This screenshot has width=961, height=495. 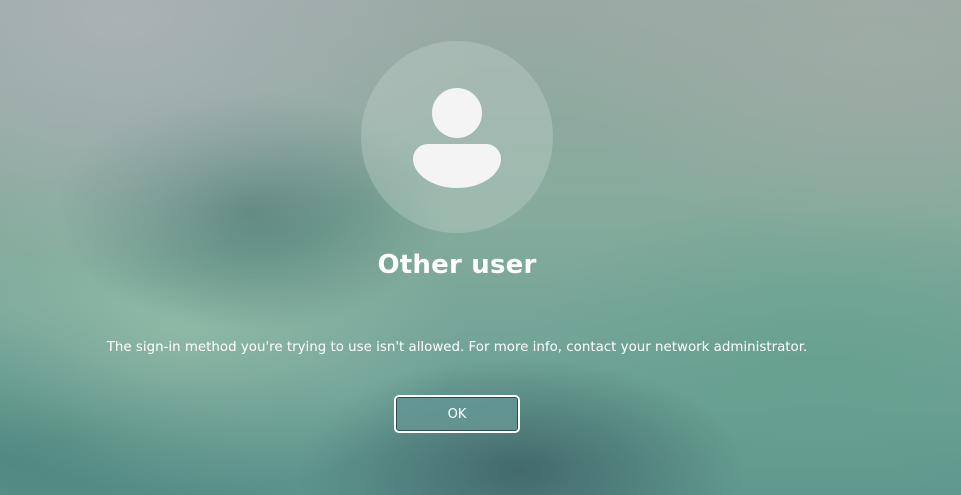 I want to click on user-avatar, so click(x=457, y=137).